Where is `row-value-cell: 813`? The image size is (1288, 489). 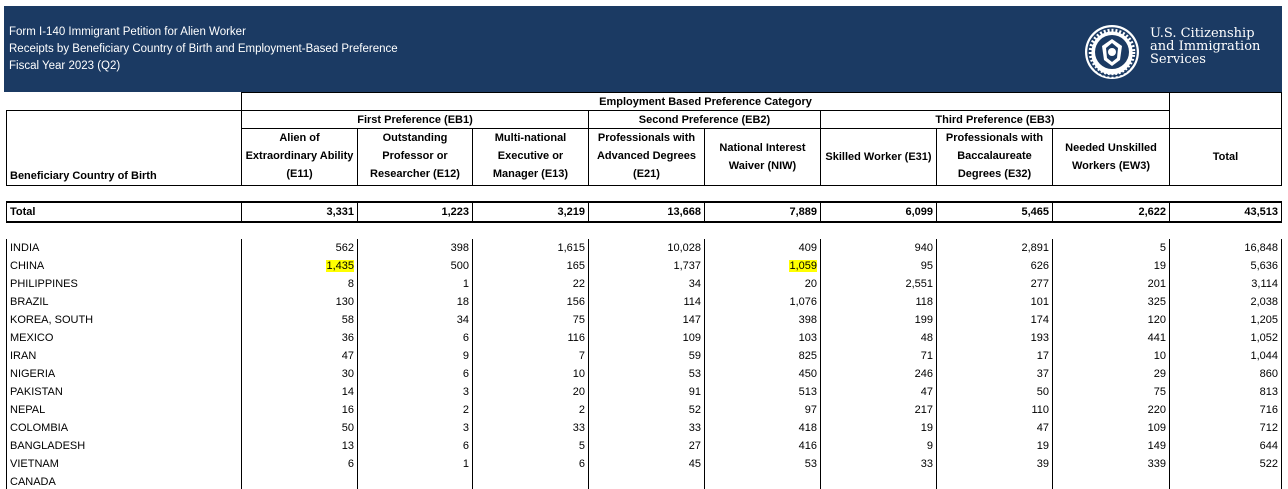 row-value-cell: 813 is located at coordinates (1225, 392).